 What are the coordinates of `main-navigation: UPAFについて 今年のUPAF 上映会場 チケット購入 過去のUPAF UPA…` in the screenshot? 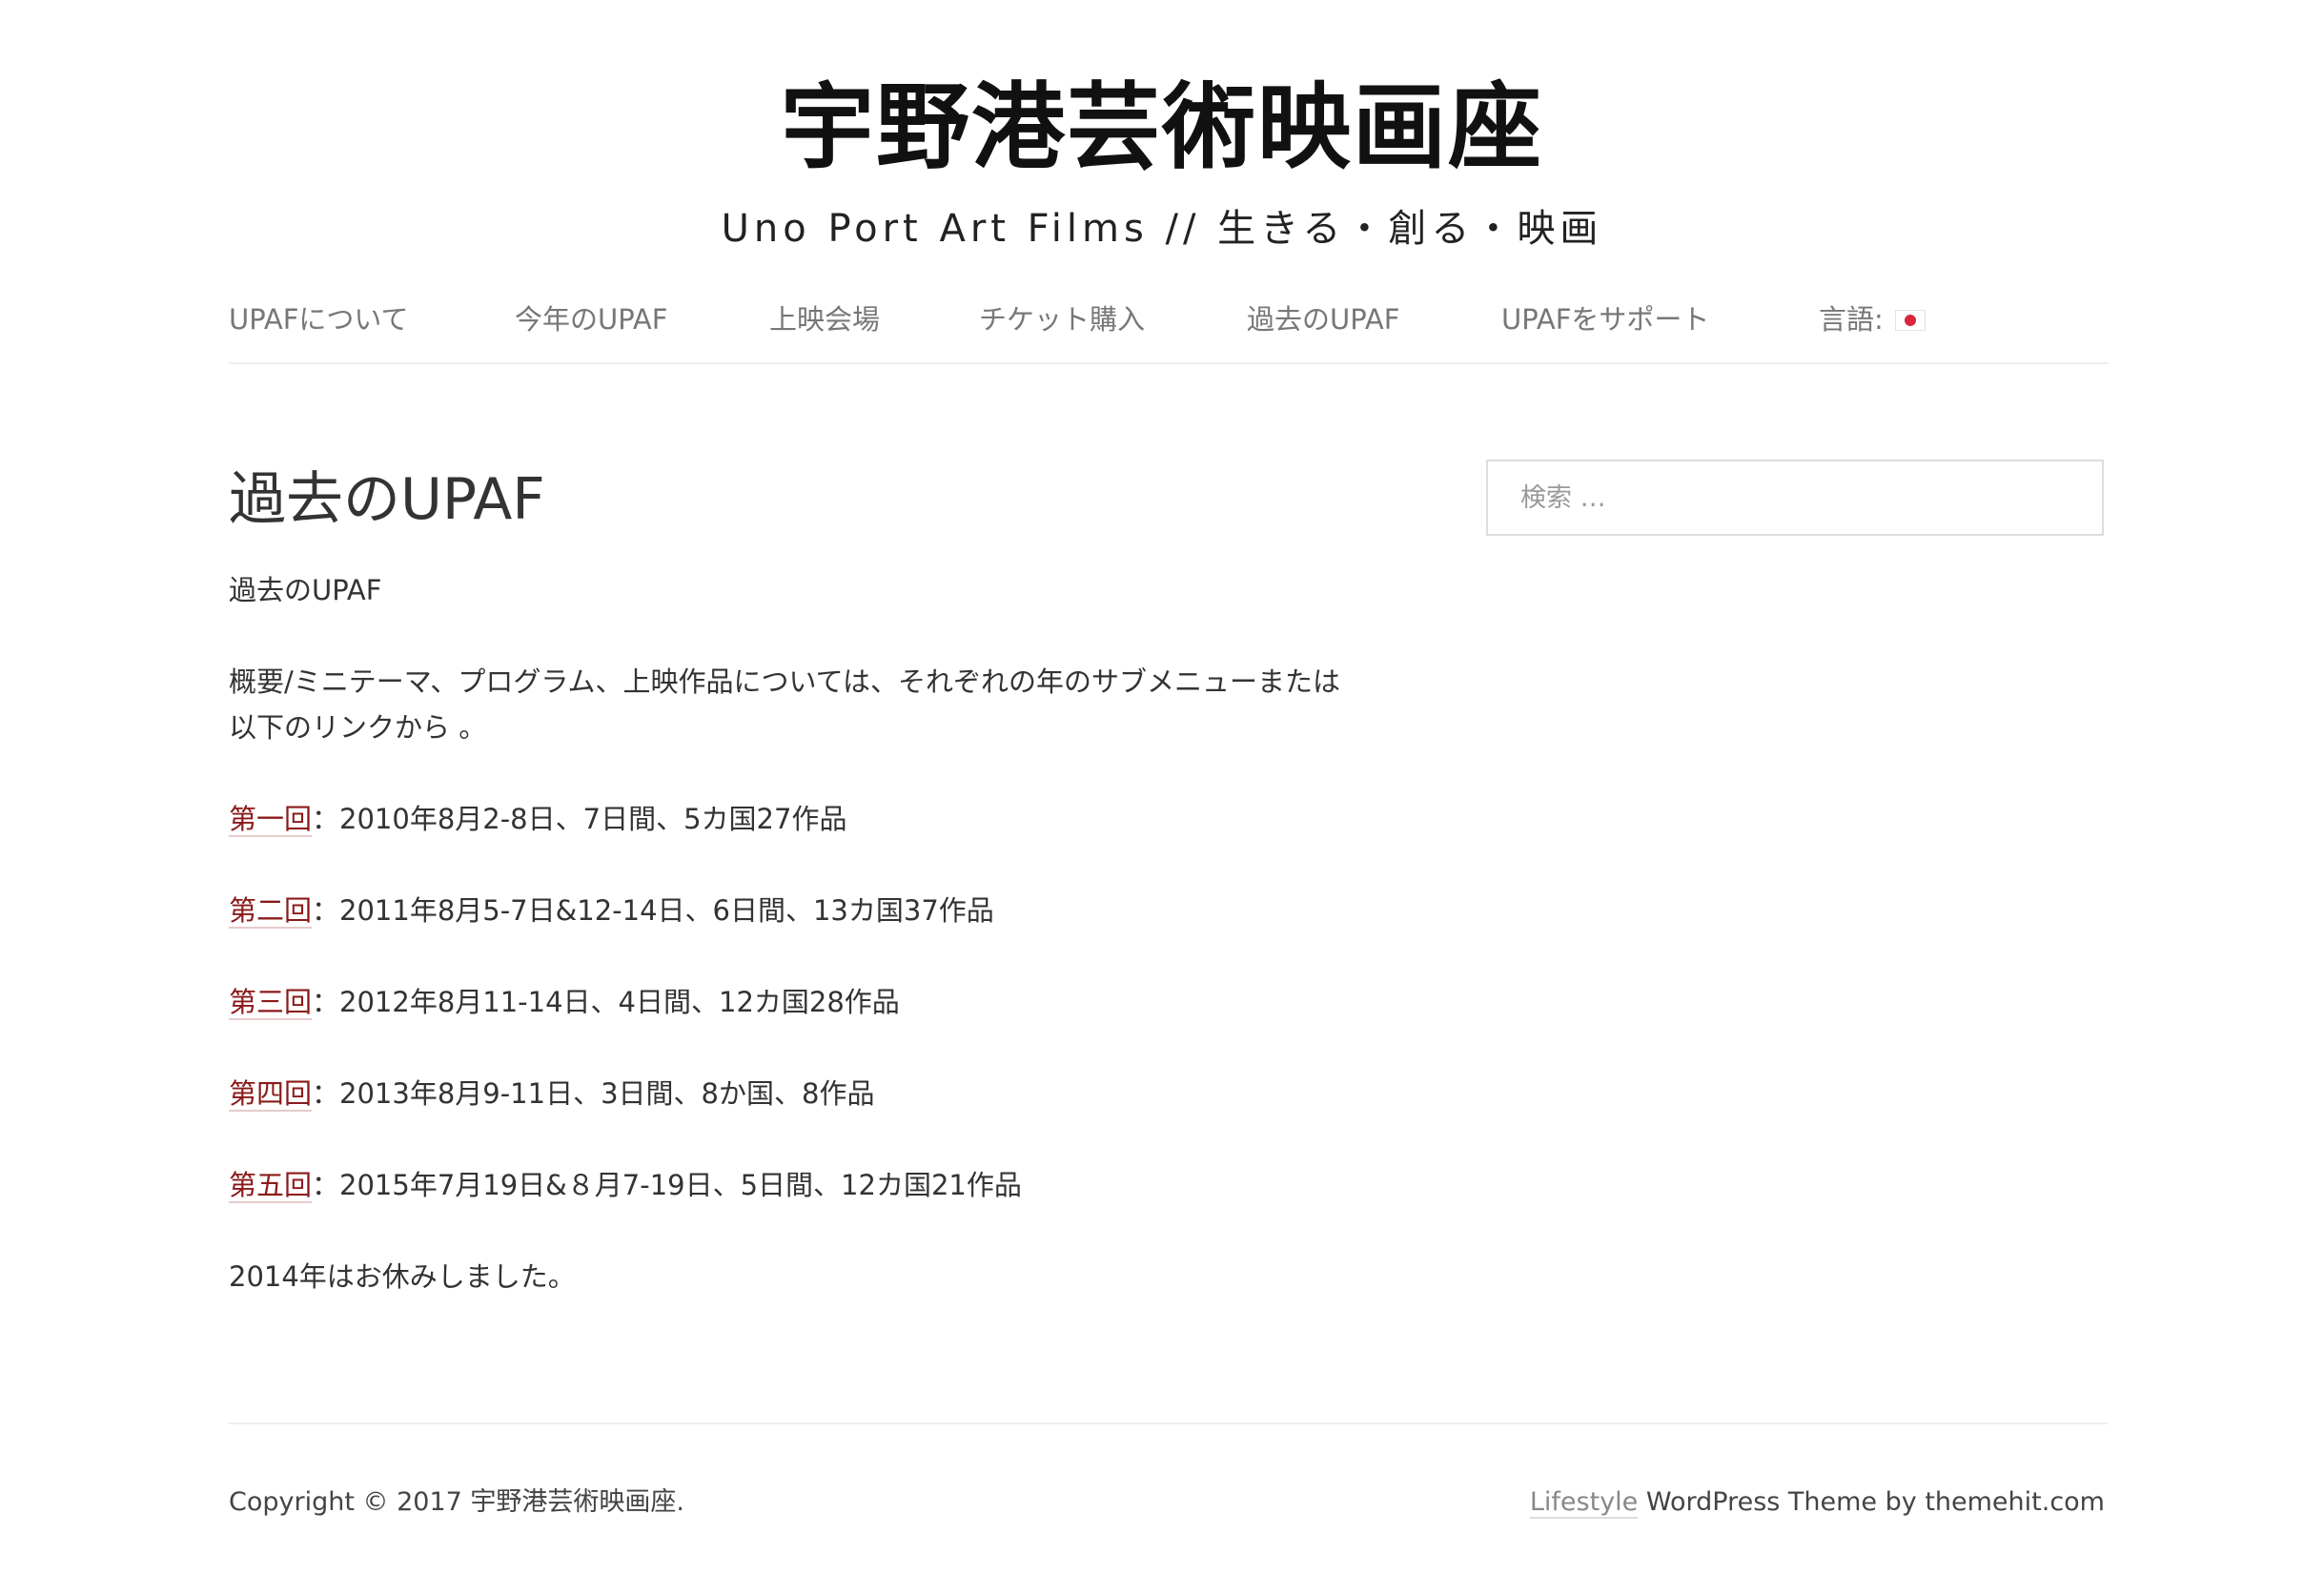 It's located at (1169, 328).